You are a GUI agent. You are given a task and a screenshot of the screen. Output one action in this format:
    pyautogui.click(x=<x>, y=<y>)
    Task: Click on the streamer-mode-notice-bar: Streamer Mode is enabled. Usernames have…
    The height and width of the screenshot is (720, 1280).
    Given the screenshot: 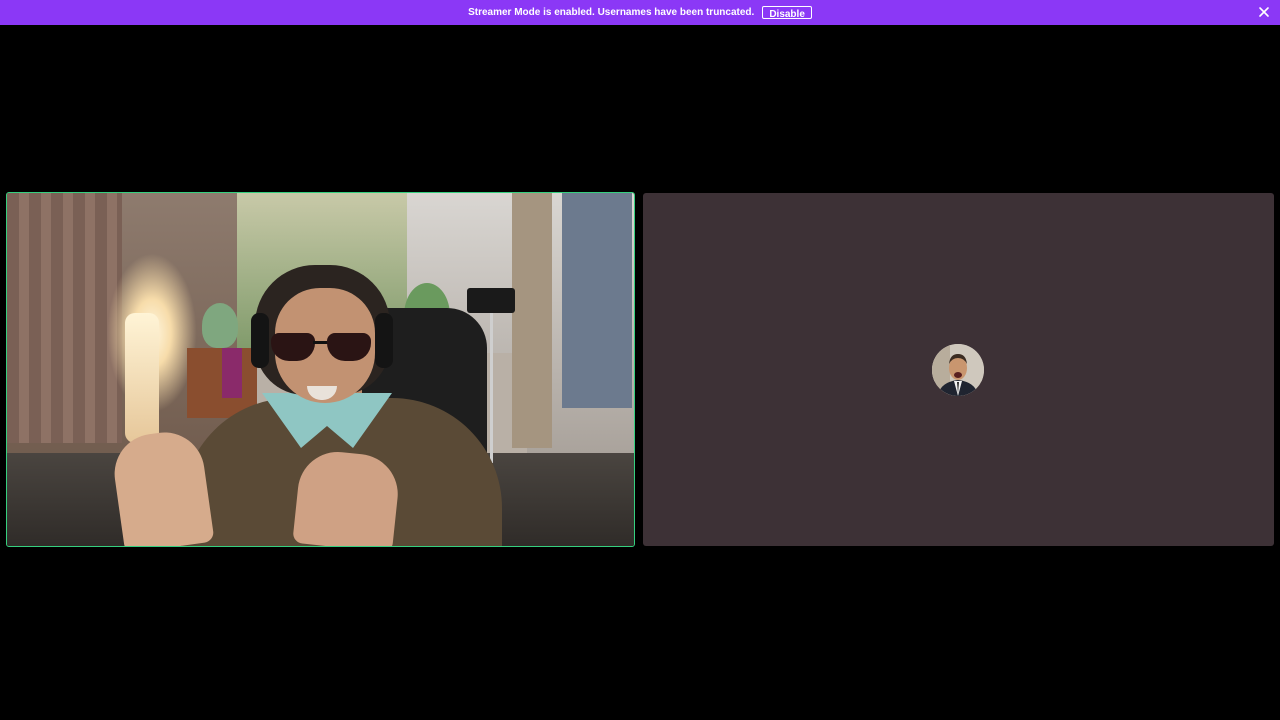 What is the action you would take?
    pyautogui.click(x=640, y=12)
    